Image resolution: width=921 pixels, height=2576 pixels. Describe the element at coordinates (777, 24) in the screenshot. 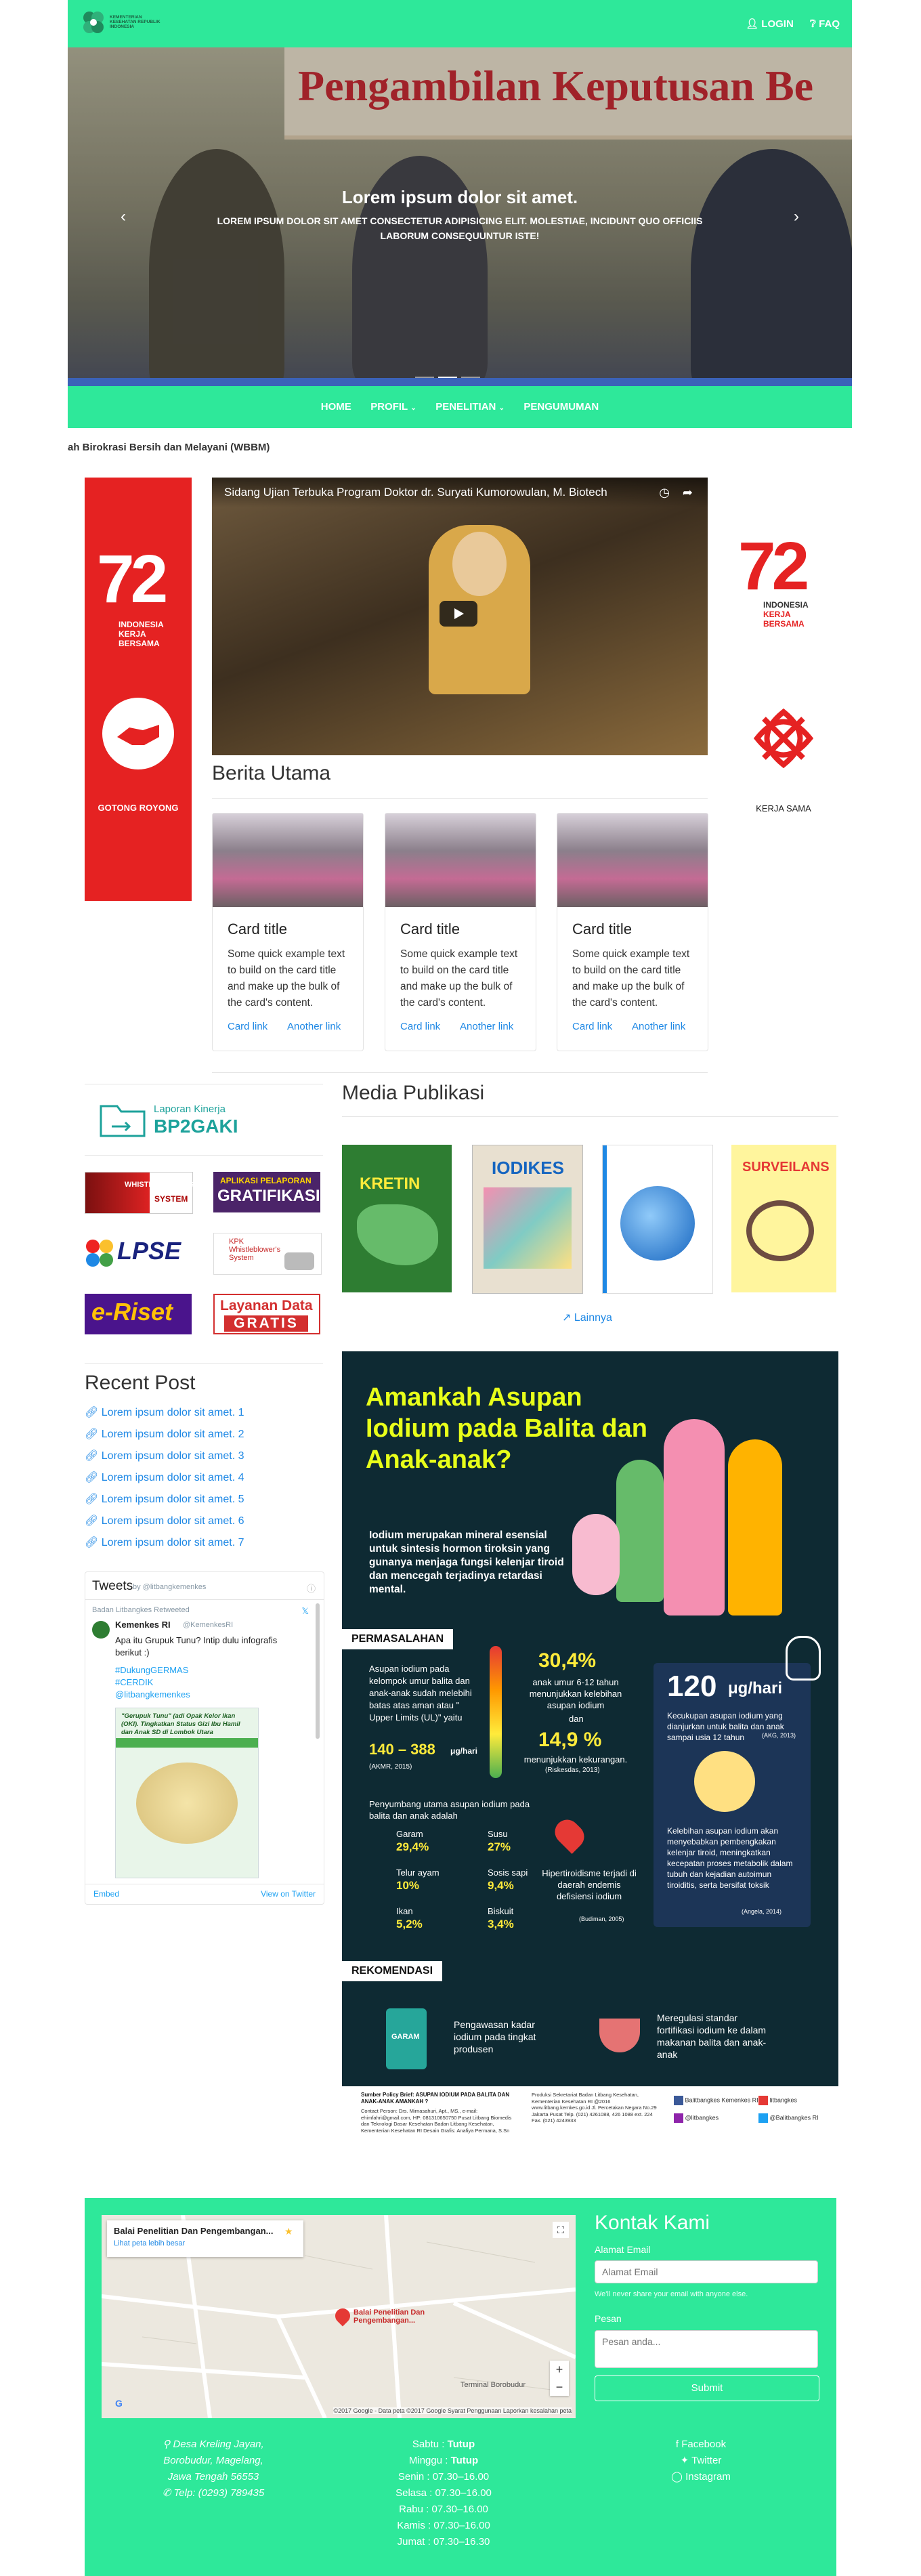

I see `login-label: LOGIN` at that location.